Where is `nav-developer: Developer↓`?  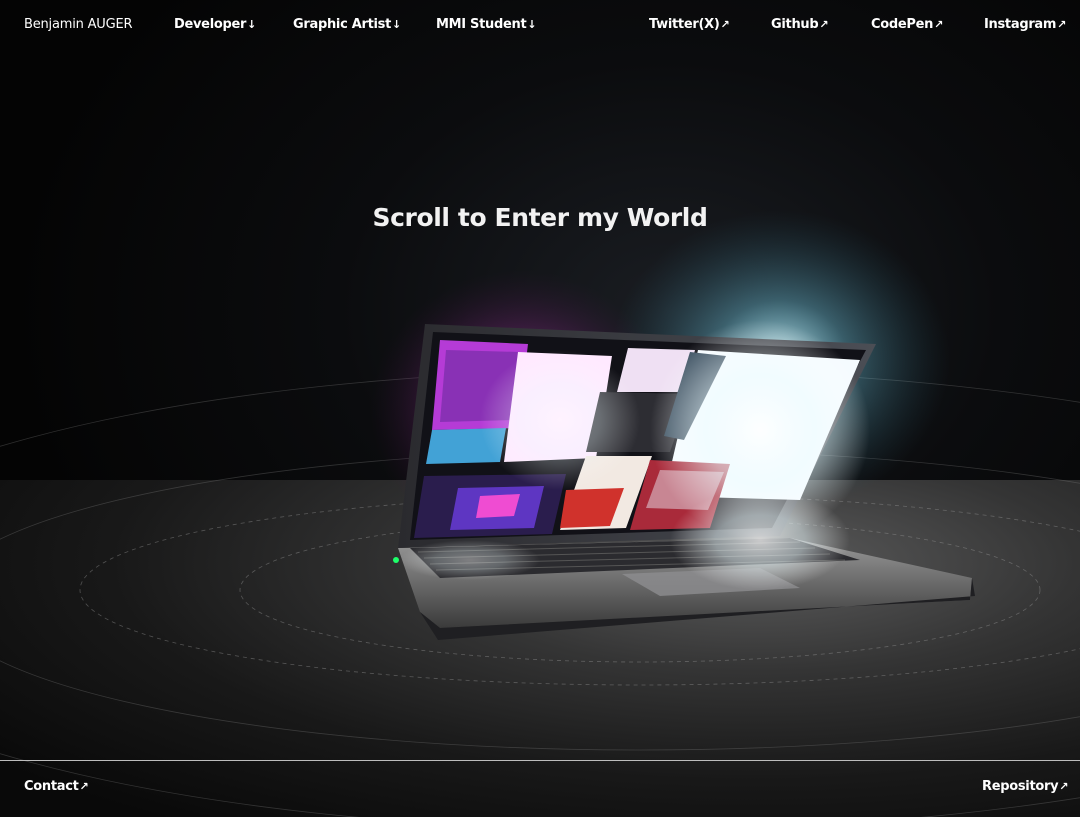
nav-developer: Developer↓ is located at coordinates (215, 24).